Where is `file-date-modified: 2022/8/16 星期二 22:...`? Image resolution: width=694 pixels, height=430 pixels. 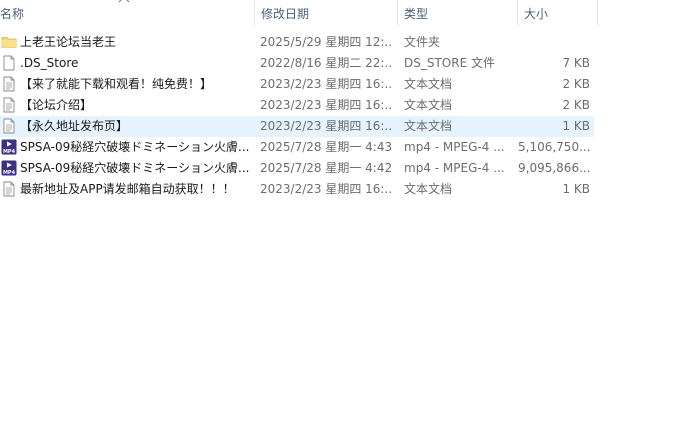 file-date-modified: 2022/8/16 星期二 22:... is located at coordinates (326, 63).